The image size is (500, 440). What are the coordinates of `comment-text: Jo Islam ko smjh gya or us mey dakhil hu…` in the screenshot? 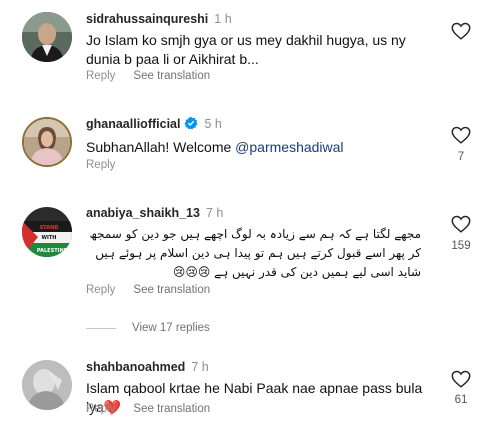 It's located at (246, 49).